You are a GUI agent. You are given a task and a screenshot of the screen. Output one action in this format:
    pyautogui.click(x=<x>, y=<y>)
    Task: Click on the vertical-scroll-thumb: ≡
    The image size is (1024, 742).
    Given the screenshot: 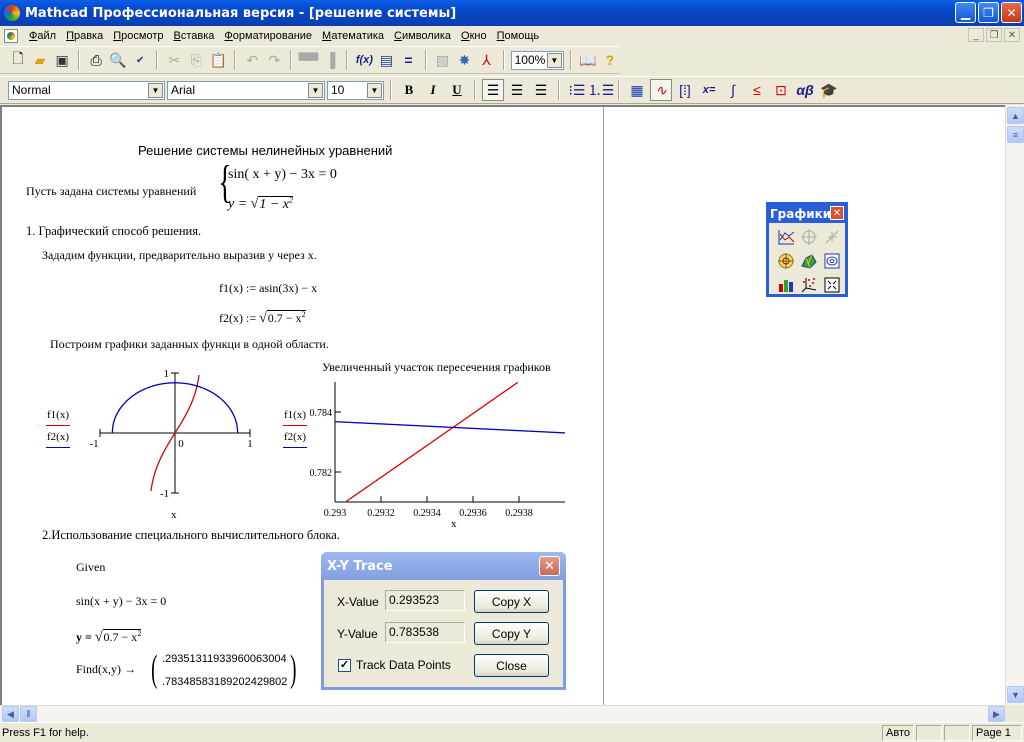 What is the action you would take?
    pyautogui.click(x=1015, y=134)
    